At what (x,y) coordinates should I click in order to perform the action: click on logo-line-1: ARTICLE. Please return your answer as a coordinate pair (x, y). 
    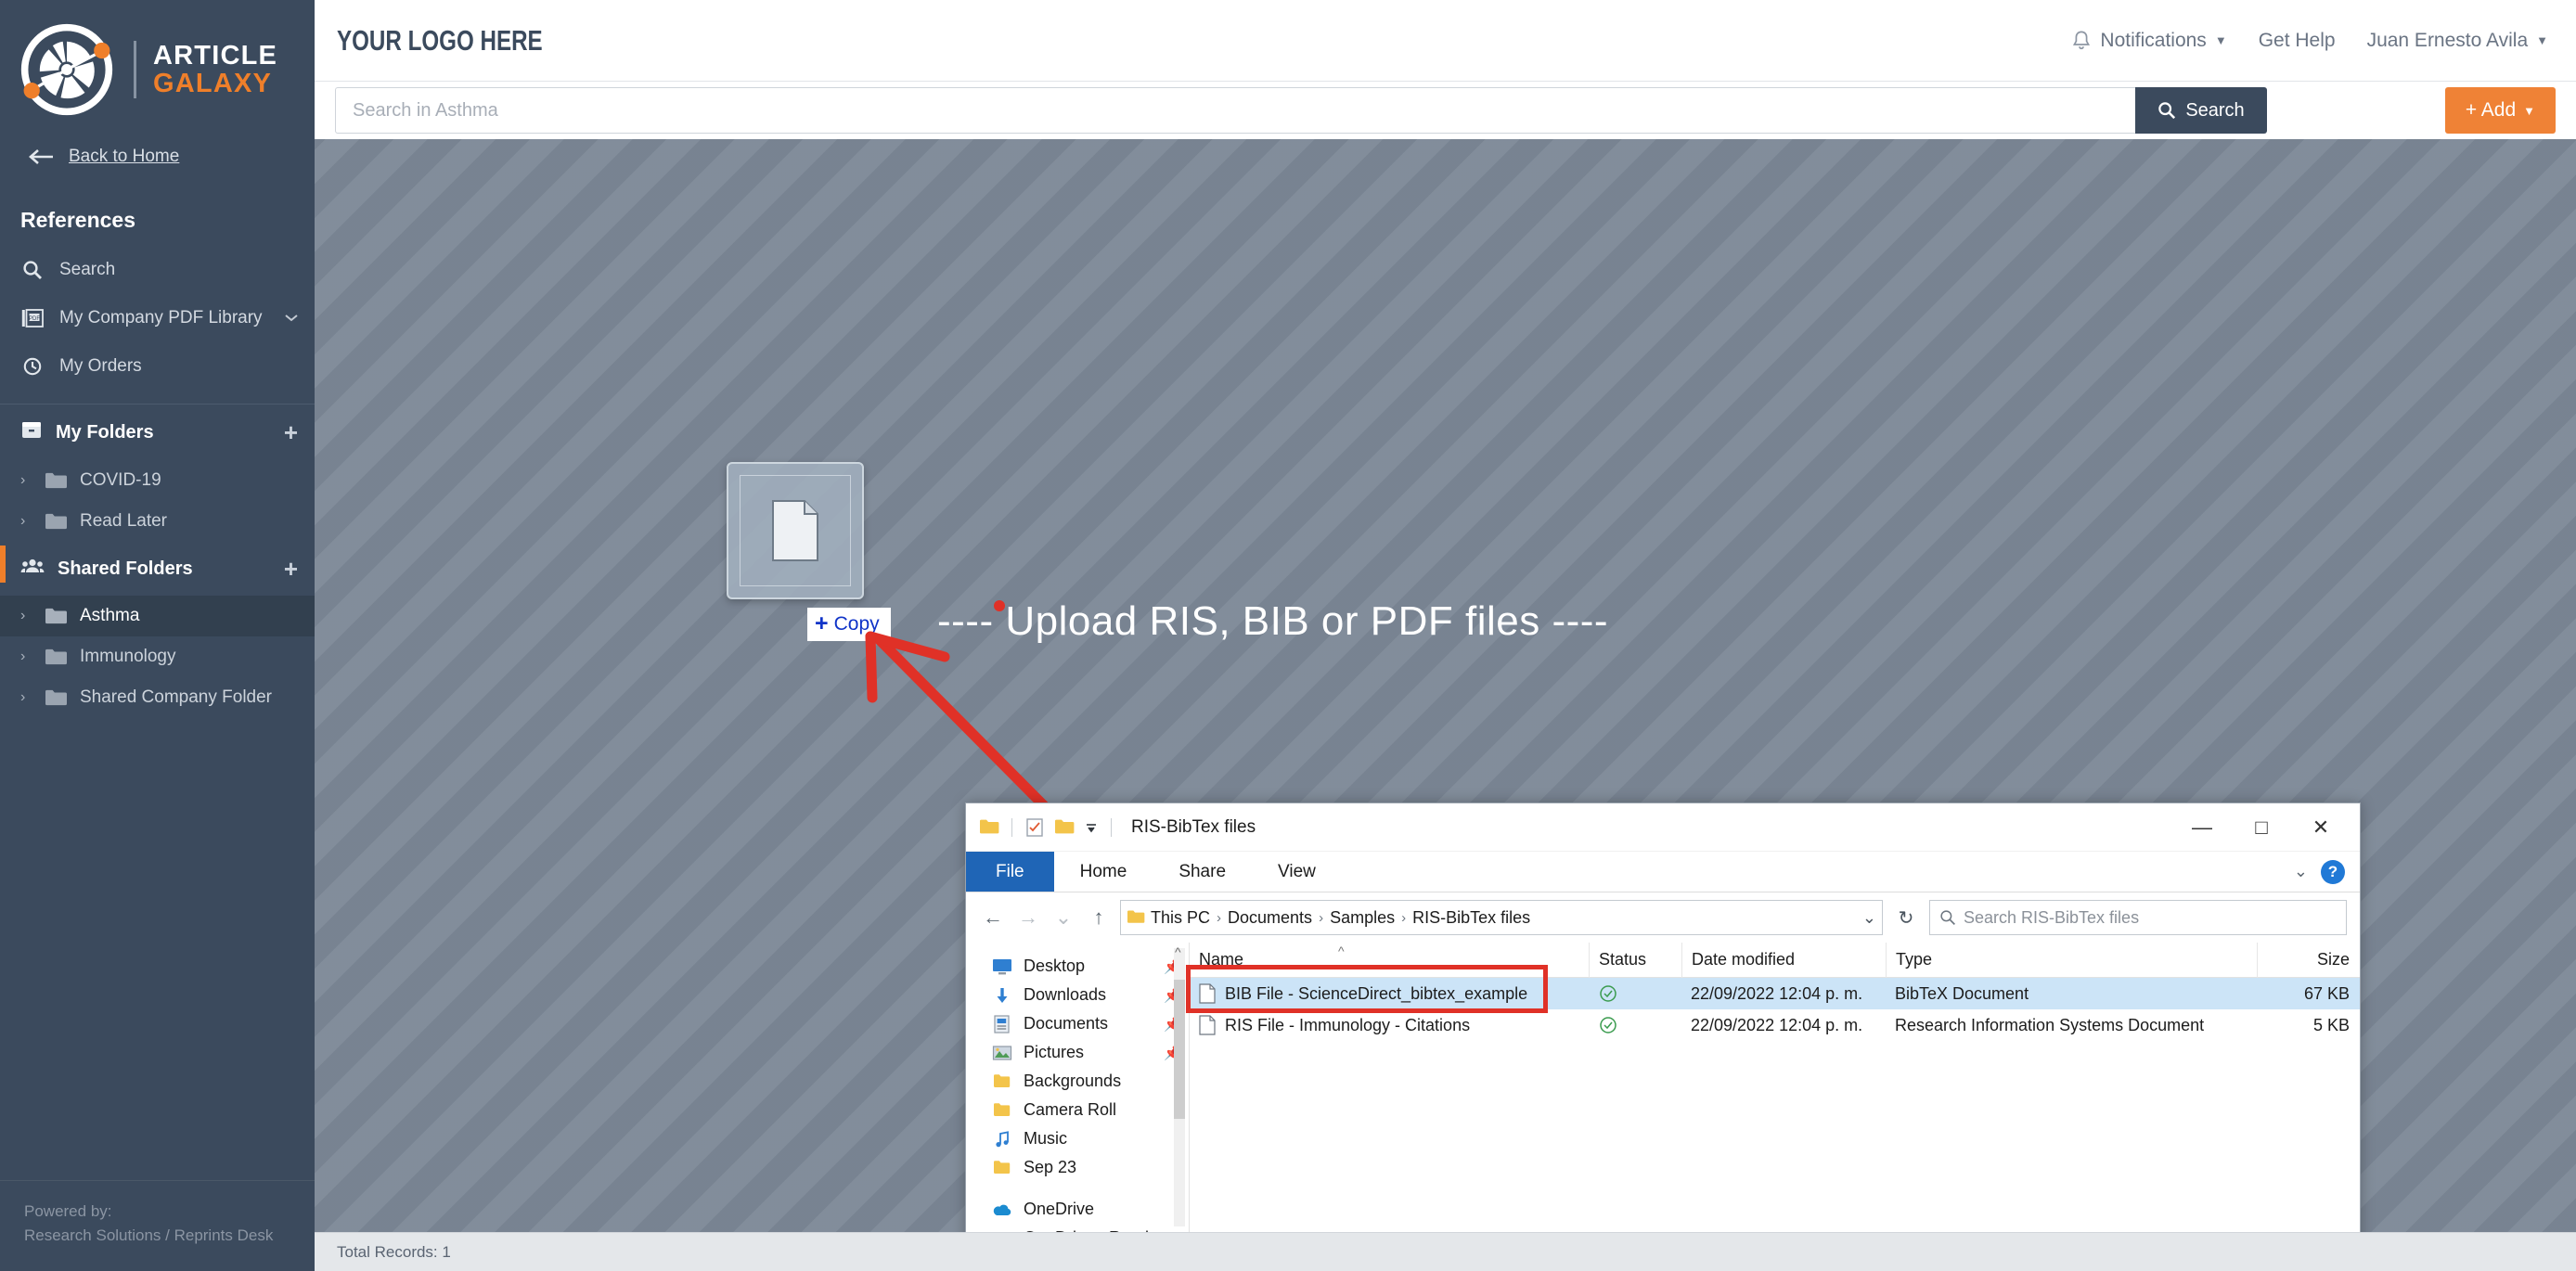
    Looking at the image, I should click on (215, 55).